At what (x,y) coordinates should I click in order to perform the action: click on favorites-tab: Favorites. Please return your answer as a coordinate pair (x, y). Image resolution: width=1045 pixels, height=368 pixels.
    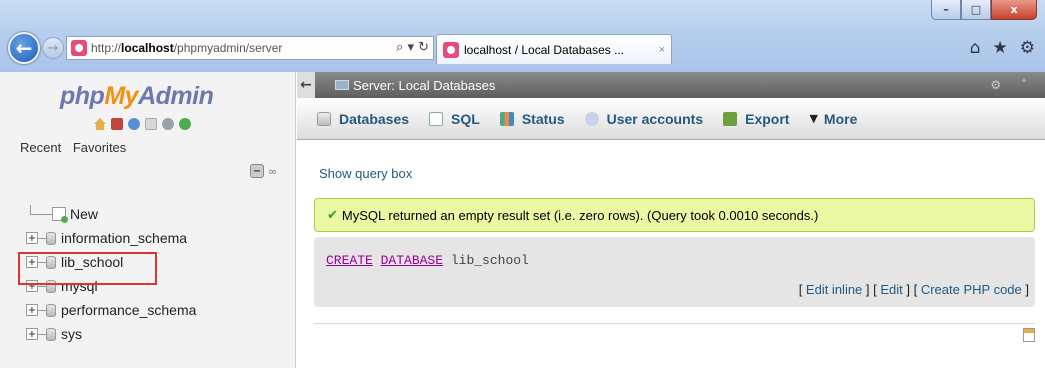
    Looking at the image, I should click on (99, 147).